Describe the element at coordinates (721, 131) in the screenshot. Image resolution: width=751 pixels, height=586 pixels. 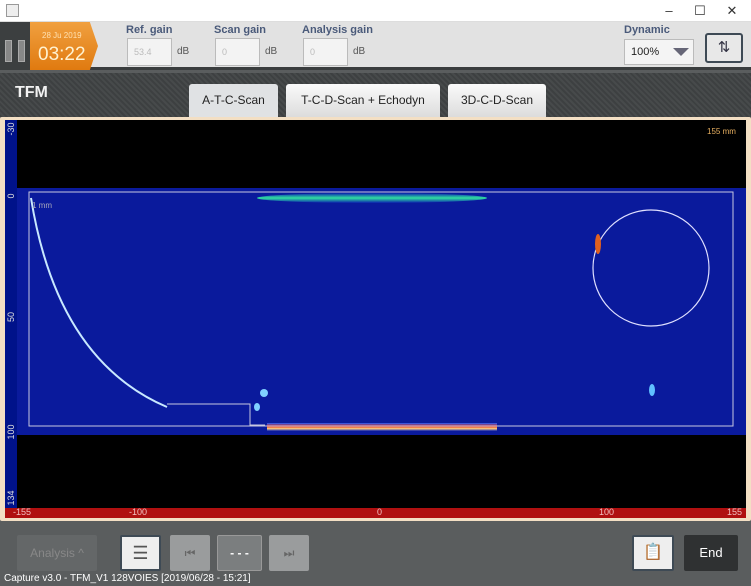
I see `range-label: 155 mm` at that location.